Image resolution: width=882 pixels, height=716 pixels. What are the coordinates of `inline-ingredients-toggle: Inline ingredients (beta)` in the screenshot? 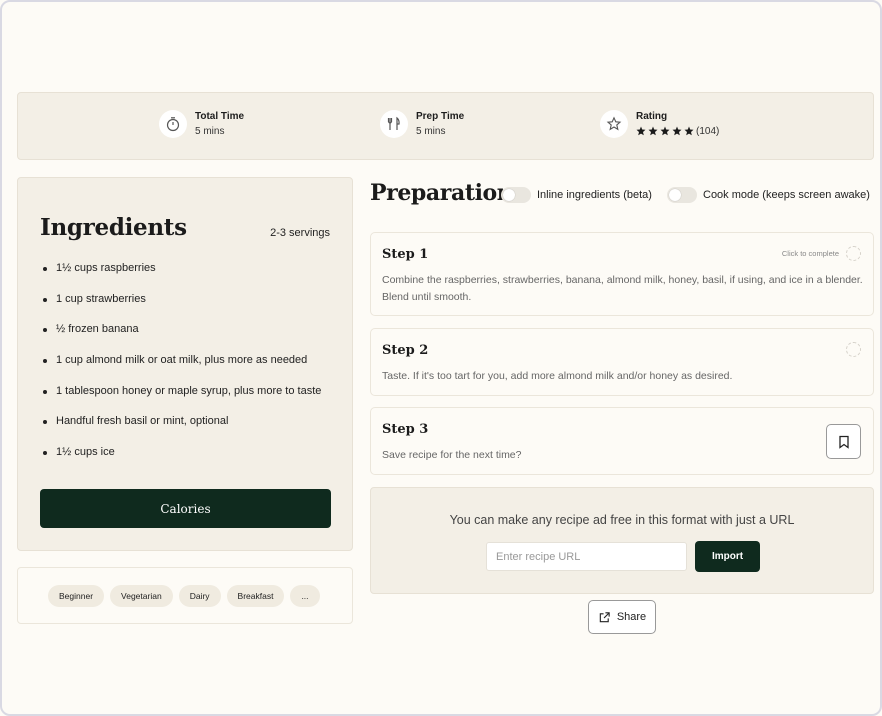 It's located at (576, 195).